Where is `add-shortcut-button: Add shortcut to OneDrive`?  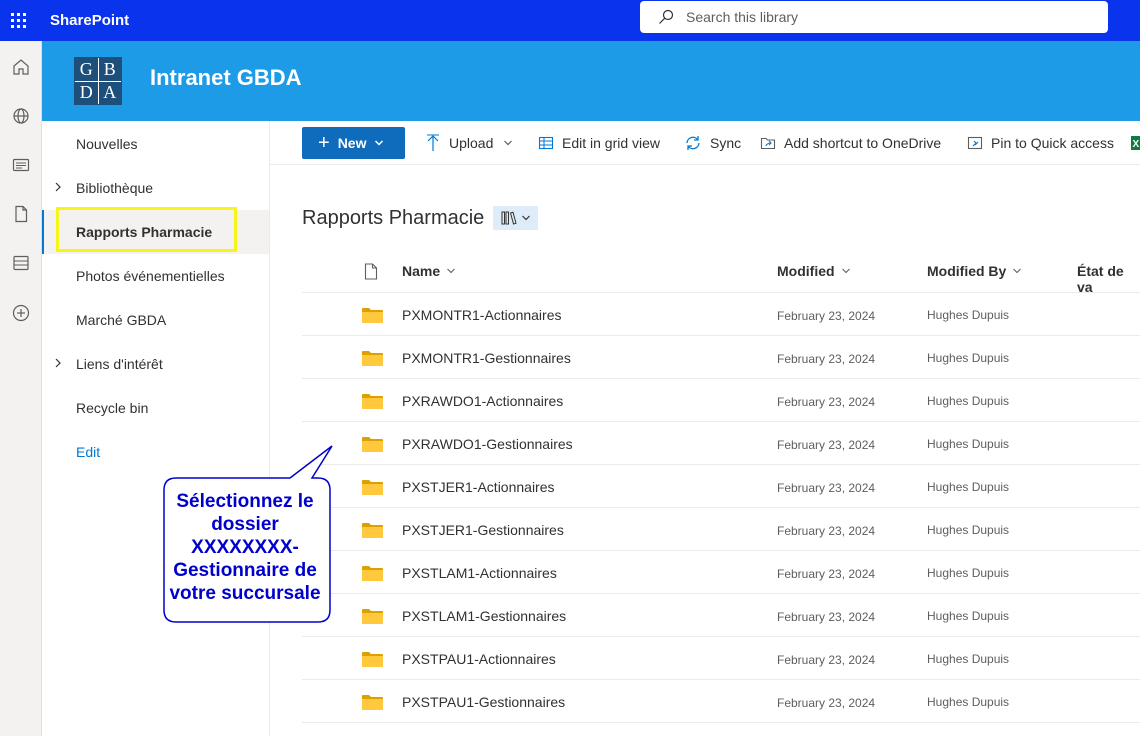
add-shortcut-button: Add shortcut to OneDrive is located at coordinates (850, 143).